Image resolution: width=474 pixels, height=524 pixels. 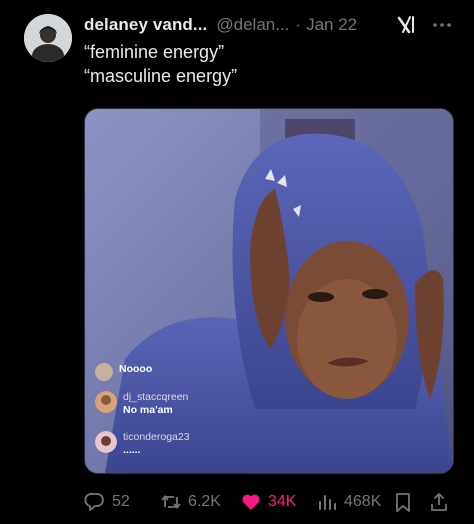 I want to click on tweet-header: delaney vand... @delan... · Jan 22, so click(x=274, y=25).